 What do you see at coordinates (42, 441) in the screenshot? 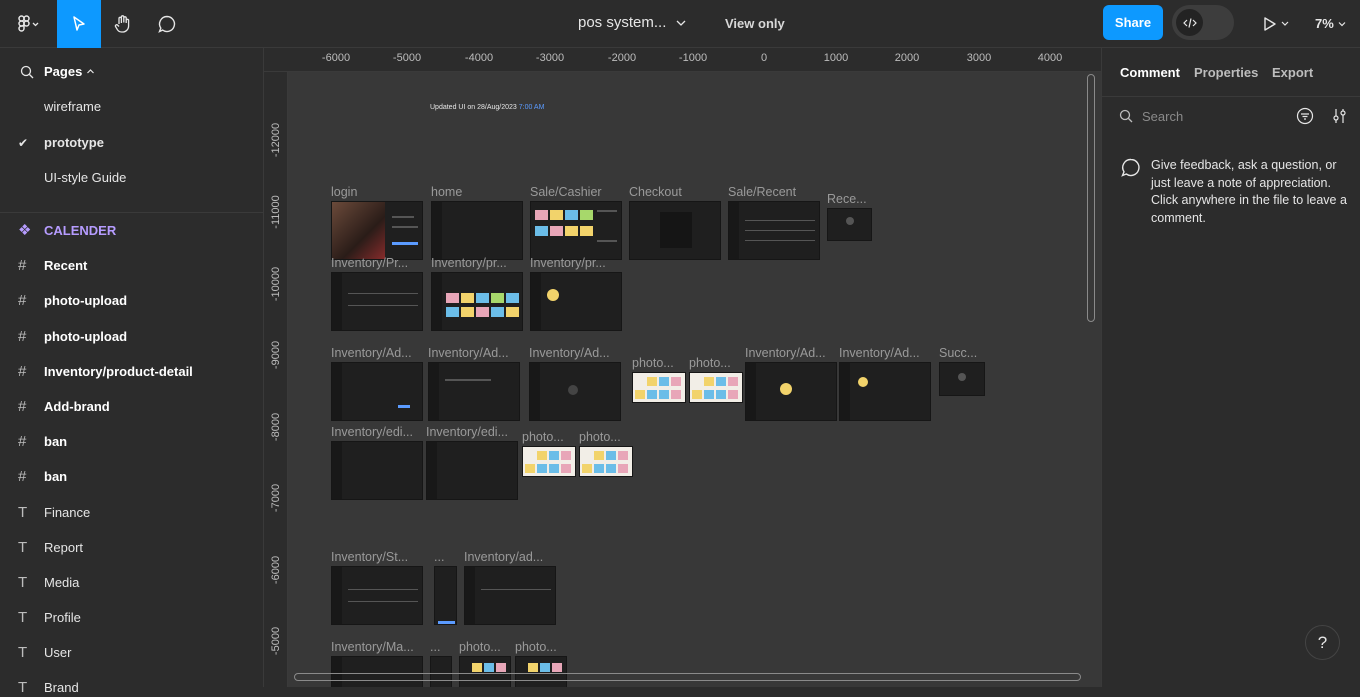
I see `layer-item-ban: # ban` at bounding box center [42, 441].